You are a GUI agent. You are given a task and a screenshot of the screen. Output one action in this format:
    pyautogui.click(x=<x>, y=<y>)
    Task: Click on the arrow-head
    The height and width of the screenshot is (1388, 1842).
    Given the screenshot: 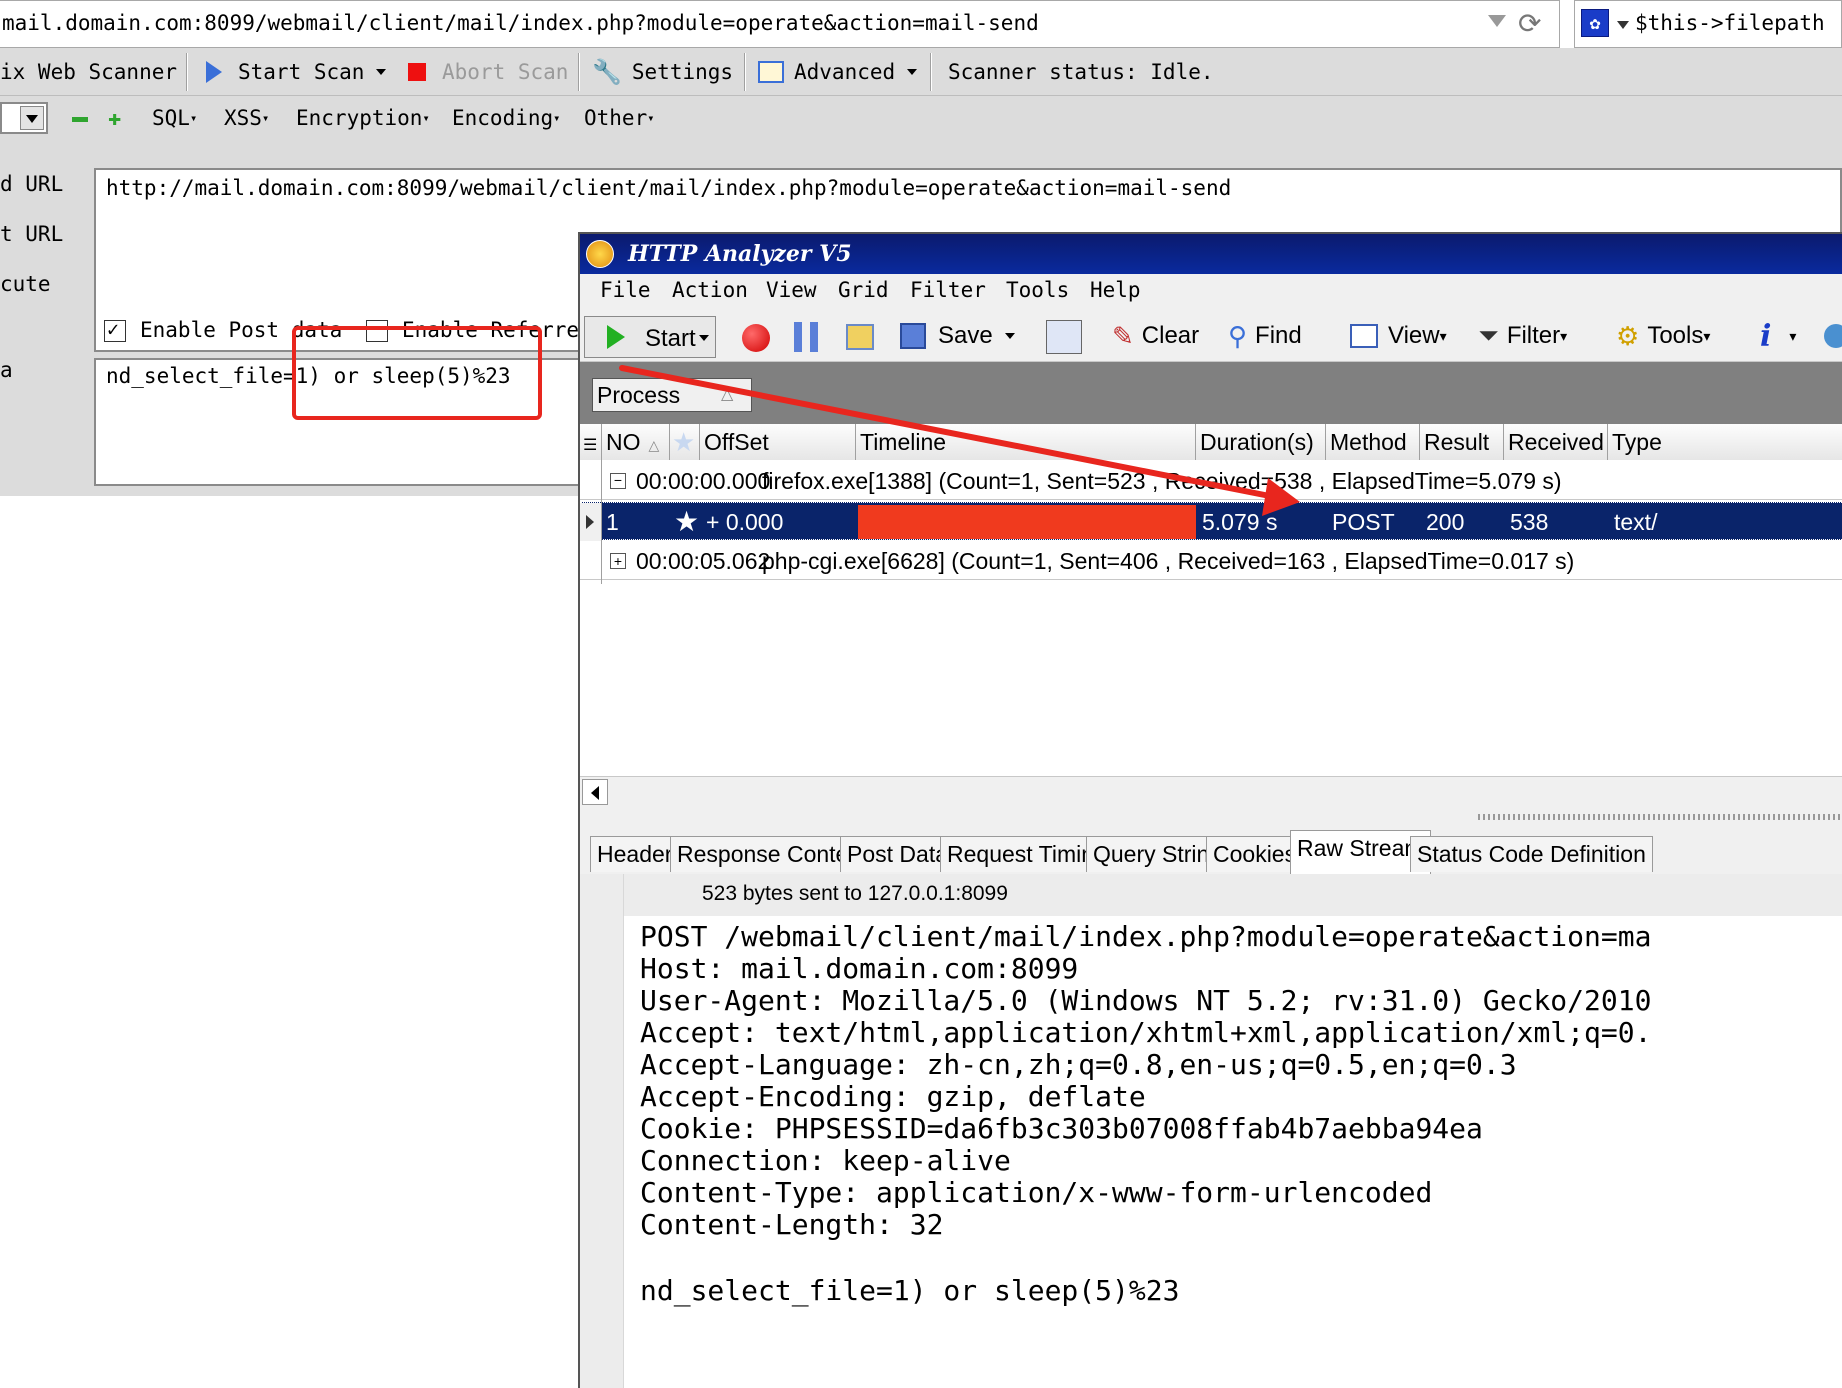 What is the action you would take?
    pyautogui.click(x=1281, y=497)
    